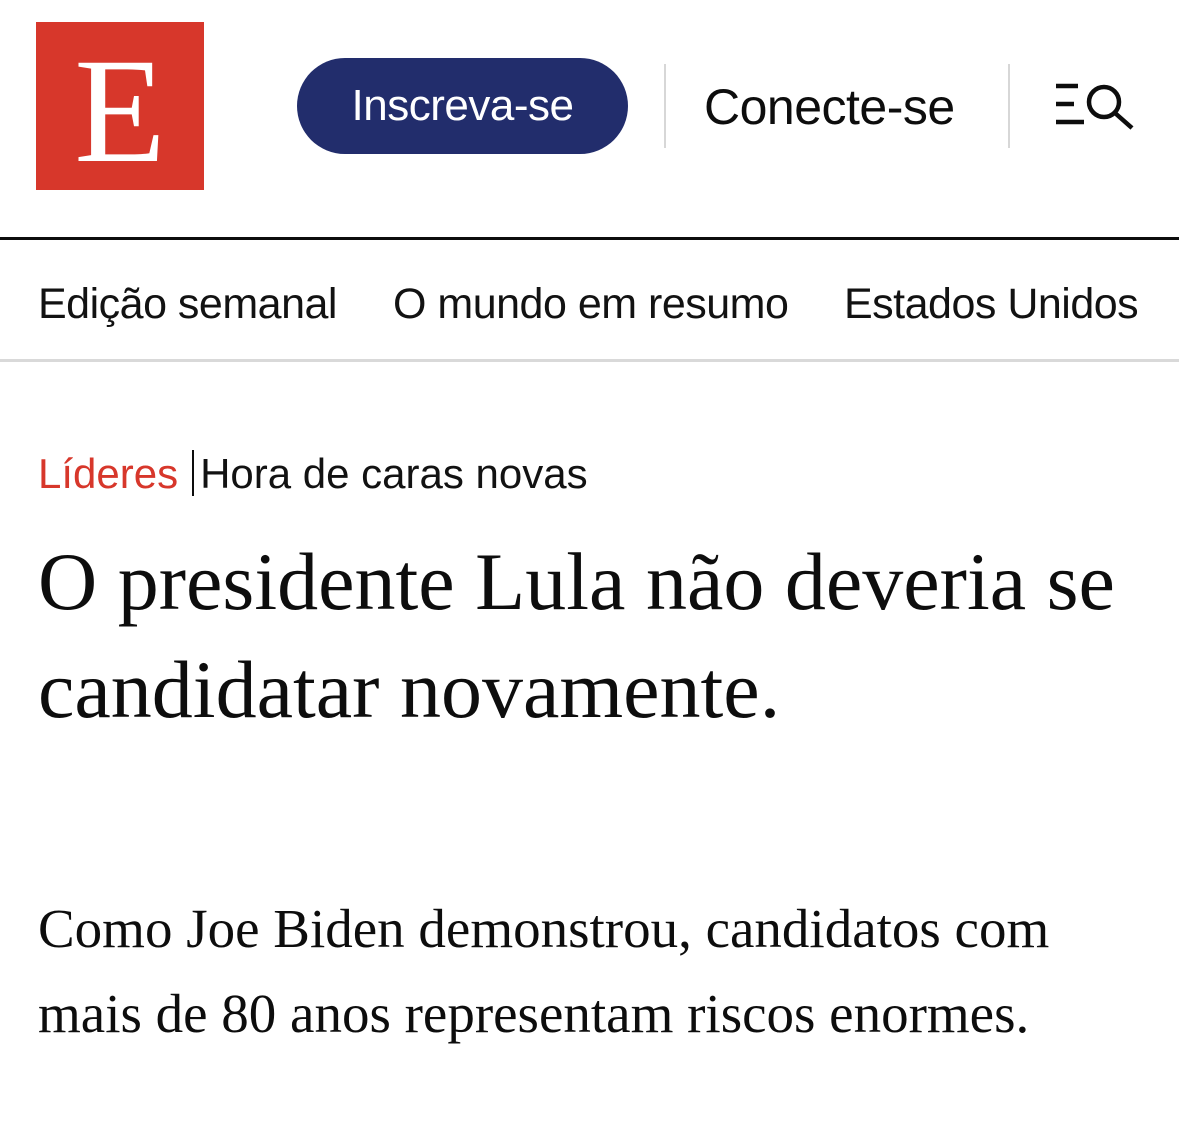 The image size is (1179, 1148). Describe the element at coordinates (108, 473) in the screenshot. I see `section-link: Líderes` at that location.